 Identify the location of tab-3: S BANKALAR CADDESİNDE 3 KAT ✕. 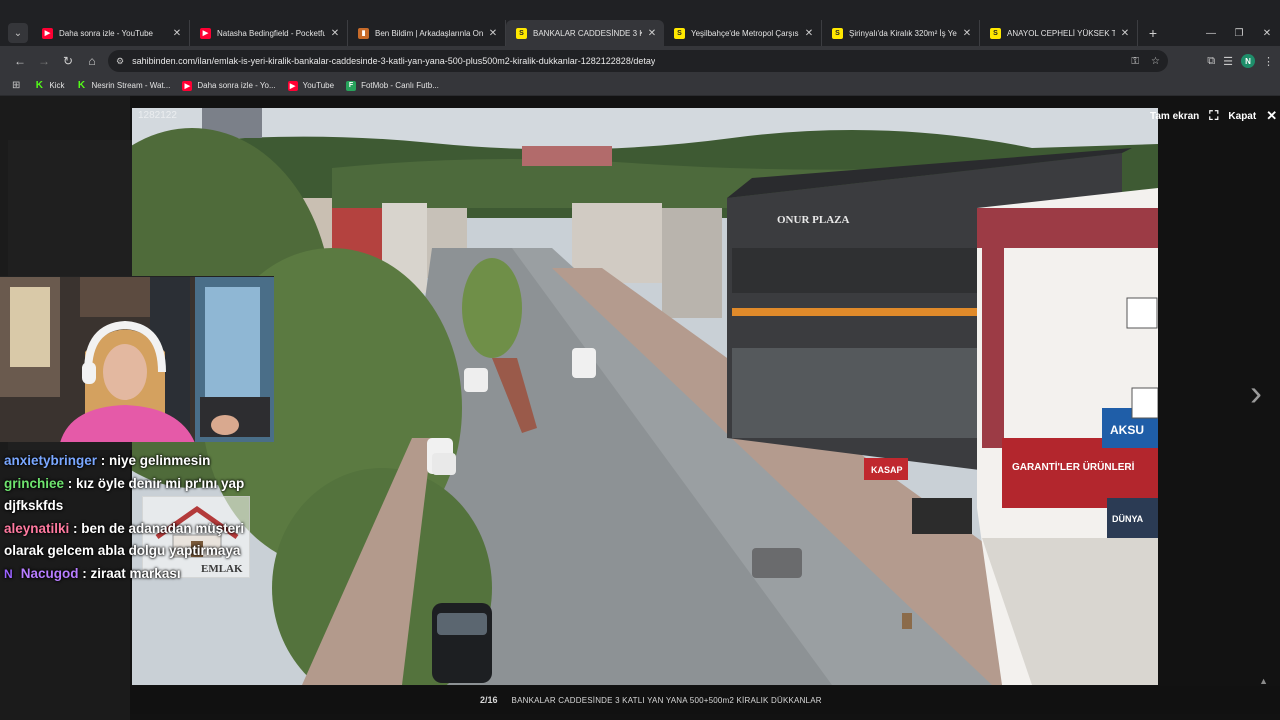
(585, 33).